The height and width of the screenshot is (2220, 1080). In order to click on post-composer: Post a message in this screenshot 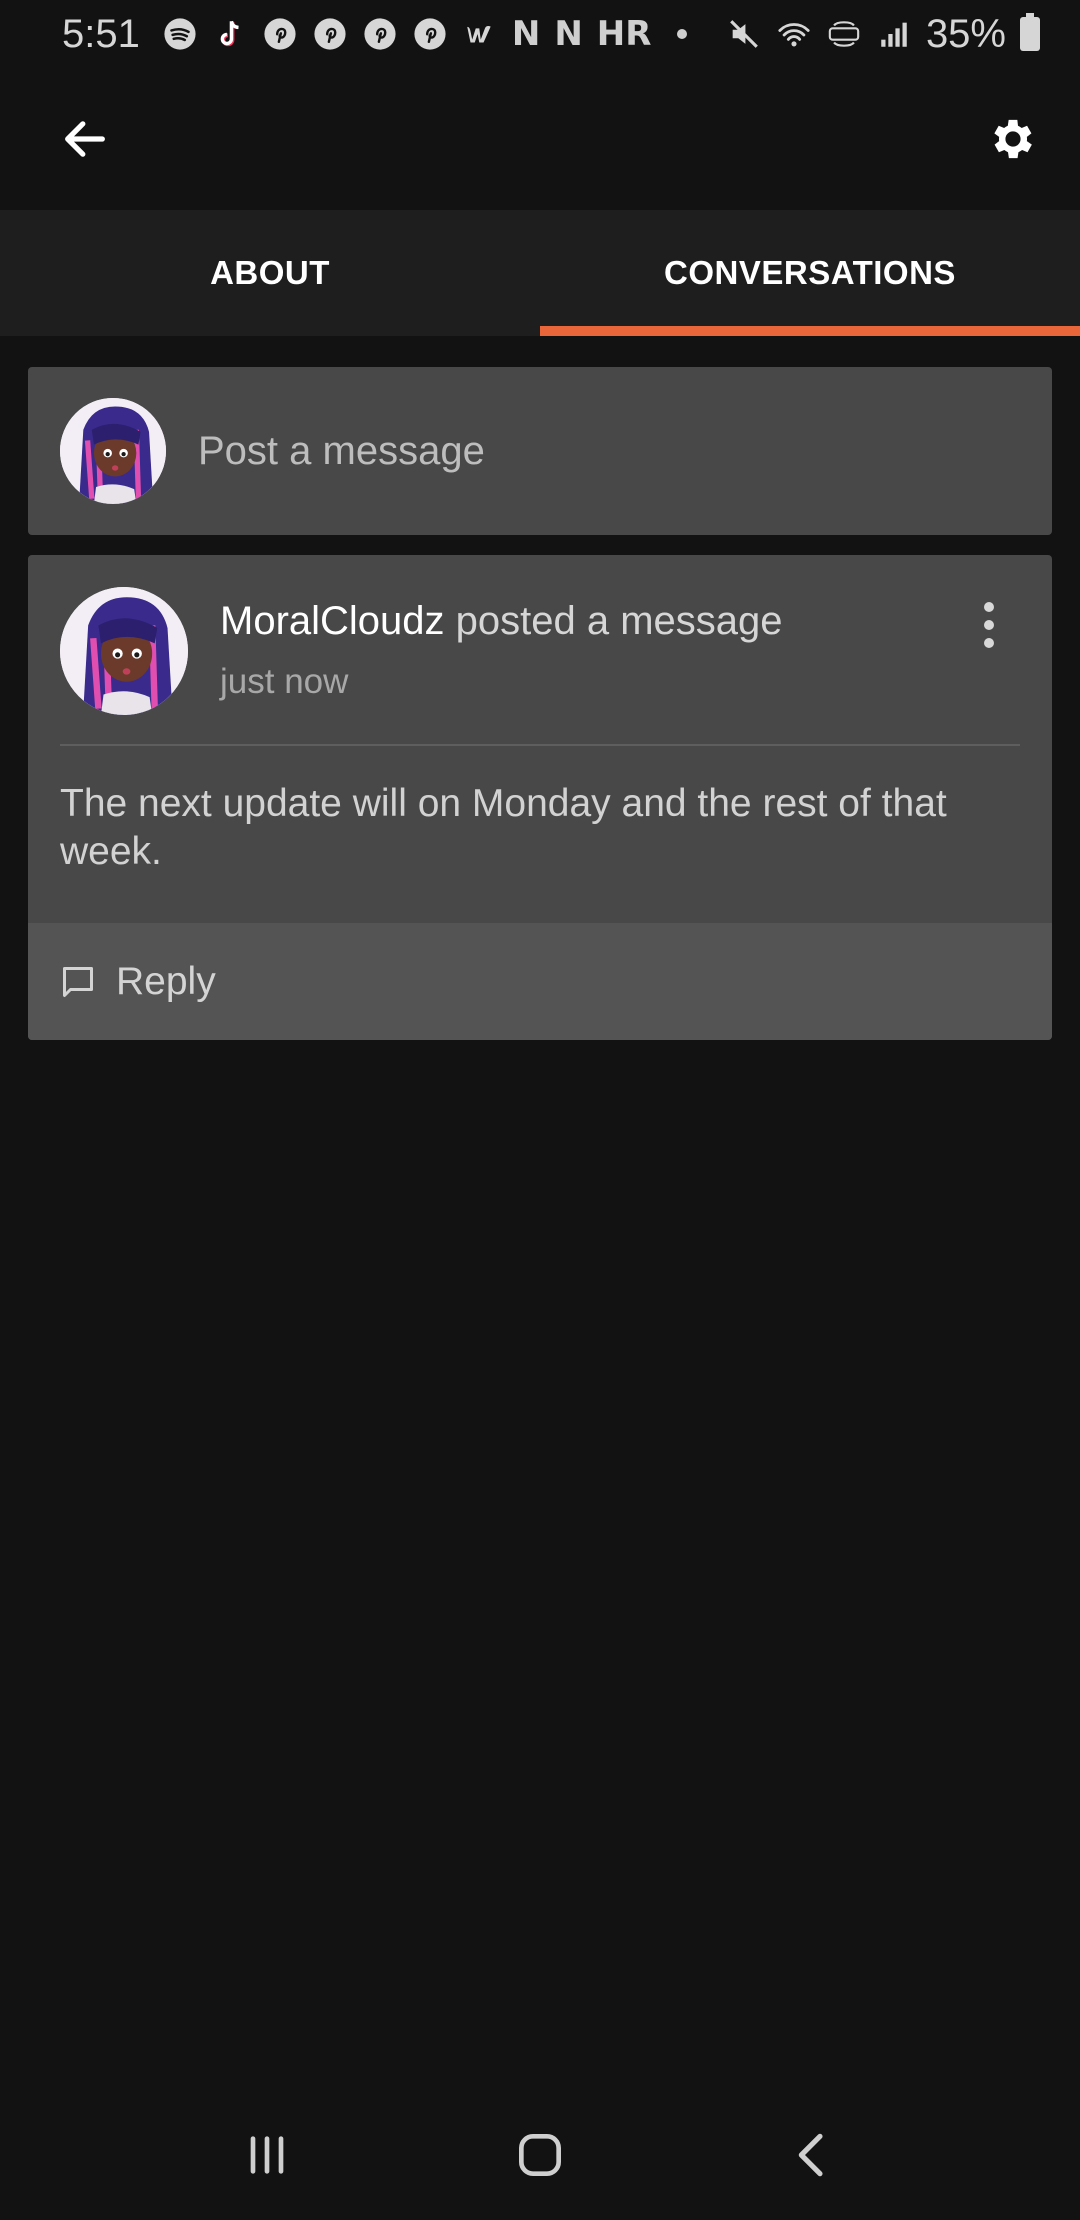, I will do `click(540, 451)`.